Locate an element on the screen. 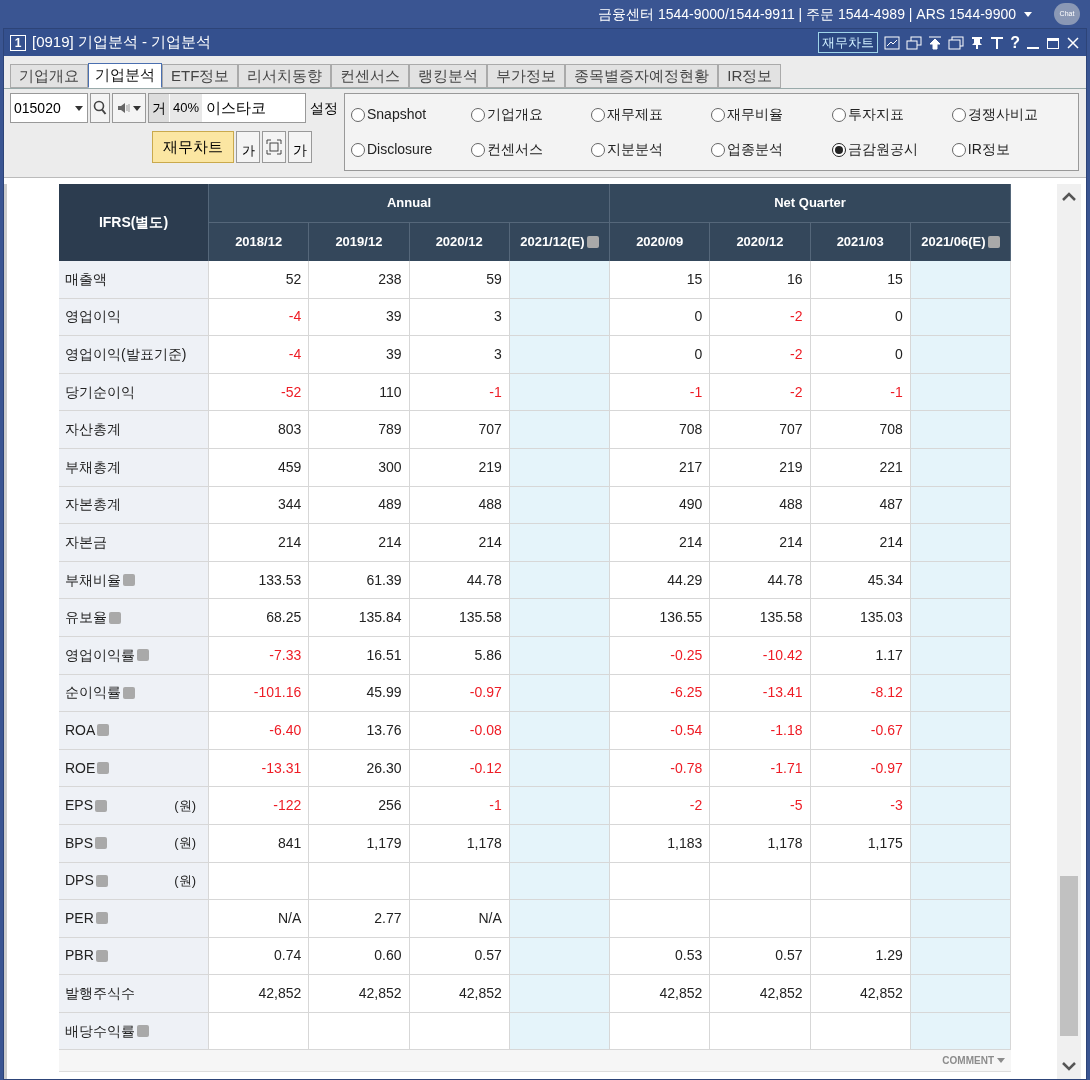 The height and width of the screenshot is (1080, 1090). row-label: 자본총계 is located at coordinates (93, 505).